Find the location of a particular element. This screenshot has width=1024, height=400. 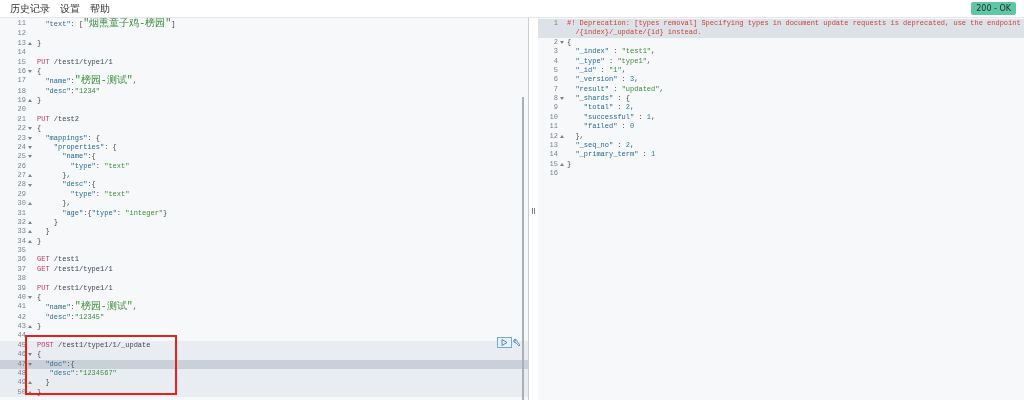

wrench-icon is located at coordinates (517, 342).